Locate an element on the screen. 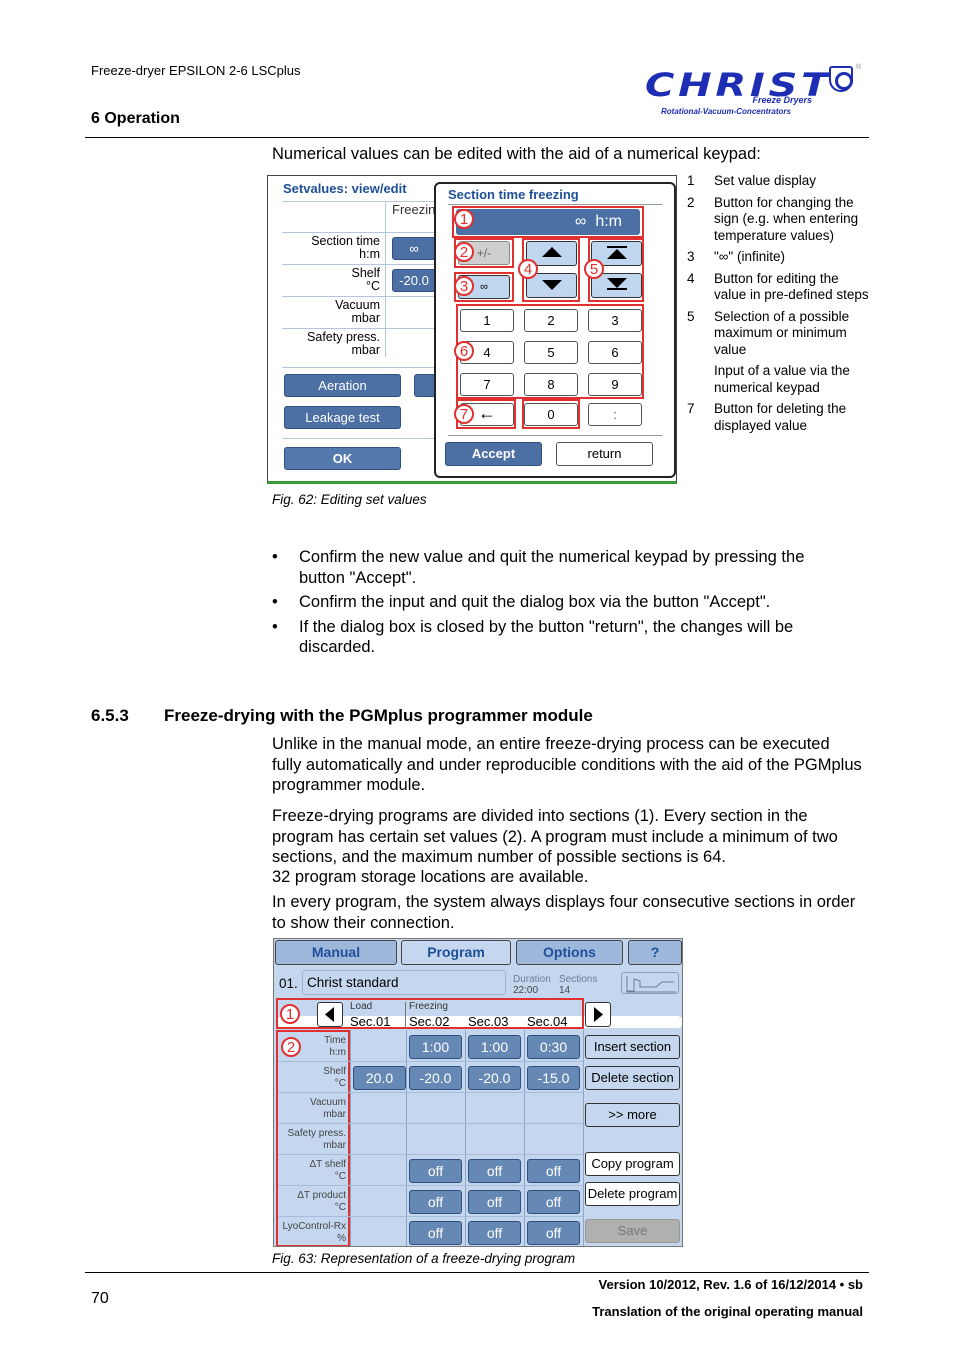 Image resolution: width=954 pixels, height=1350 pixels. section-label: Sec.01 is located at coordinates (370, 1021).